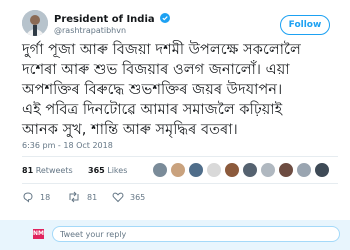  I want to click on retweets-count: 81, so click(28, 170).